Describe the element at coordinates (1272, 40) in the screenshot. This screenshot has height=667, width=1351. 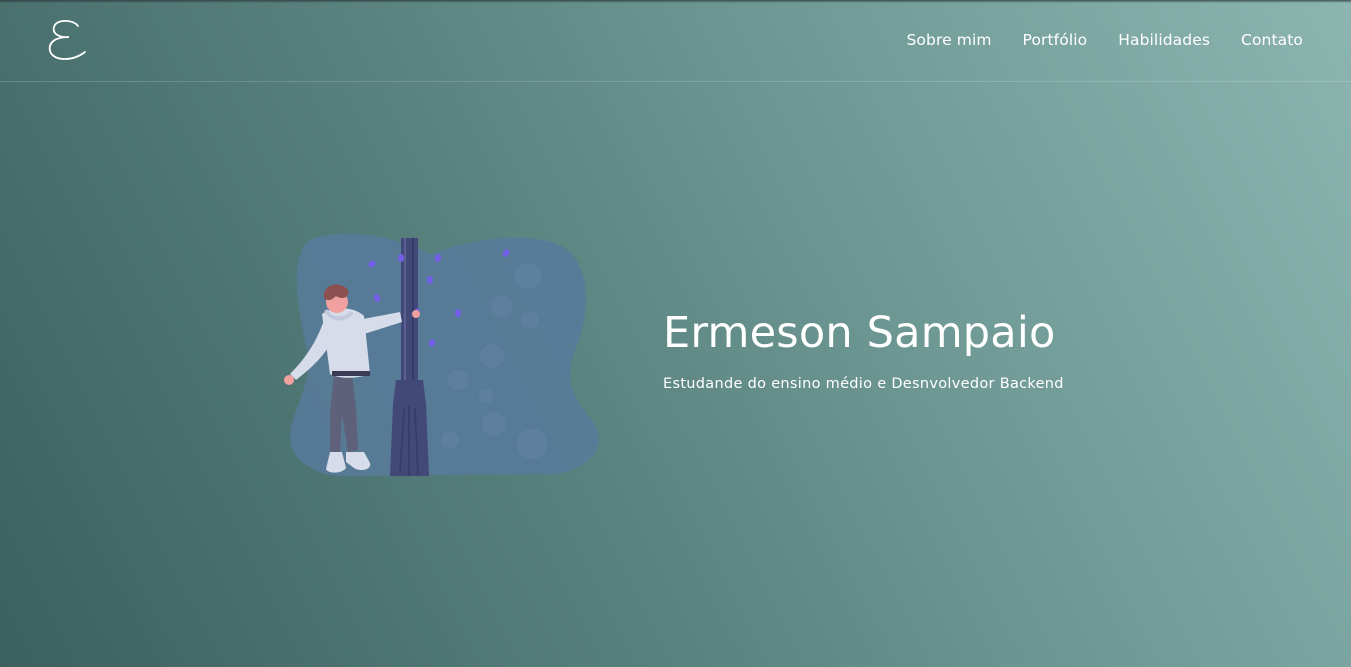
I see `nav-link-contato: Contato` at that location.